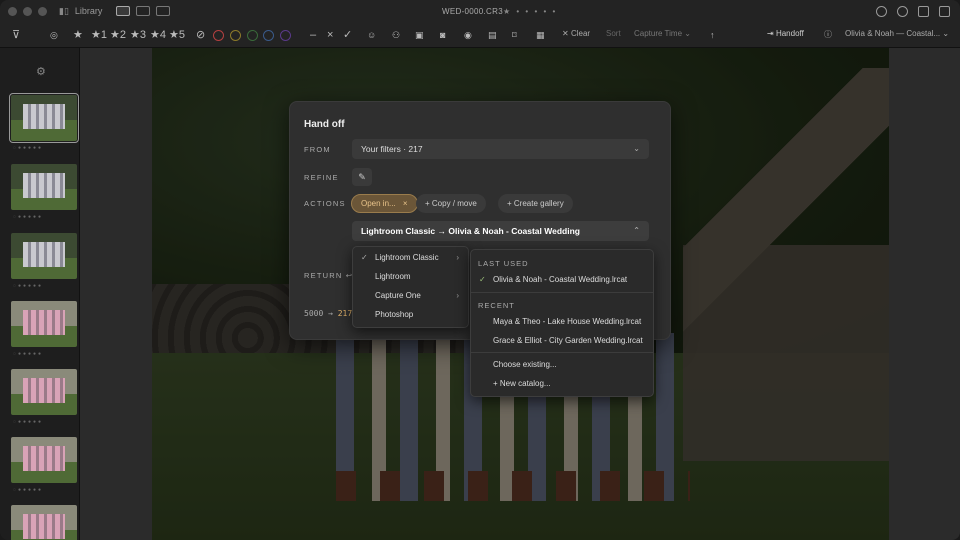 The width and height of the screenshot is (960, 540). What do you see at coordinates (99, 35) in the screenshot?
I see `star-filter-1: ★1` at bounding box center [99, 35].